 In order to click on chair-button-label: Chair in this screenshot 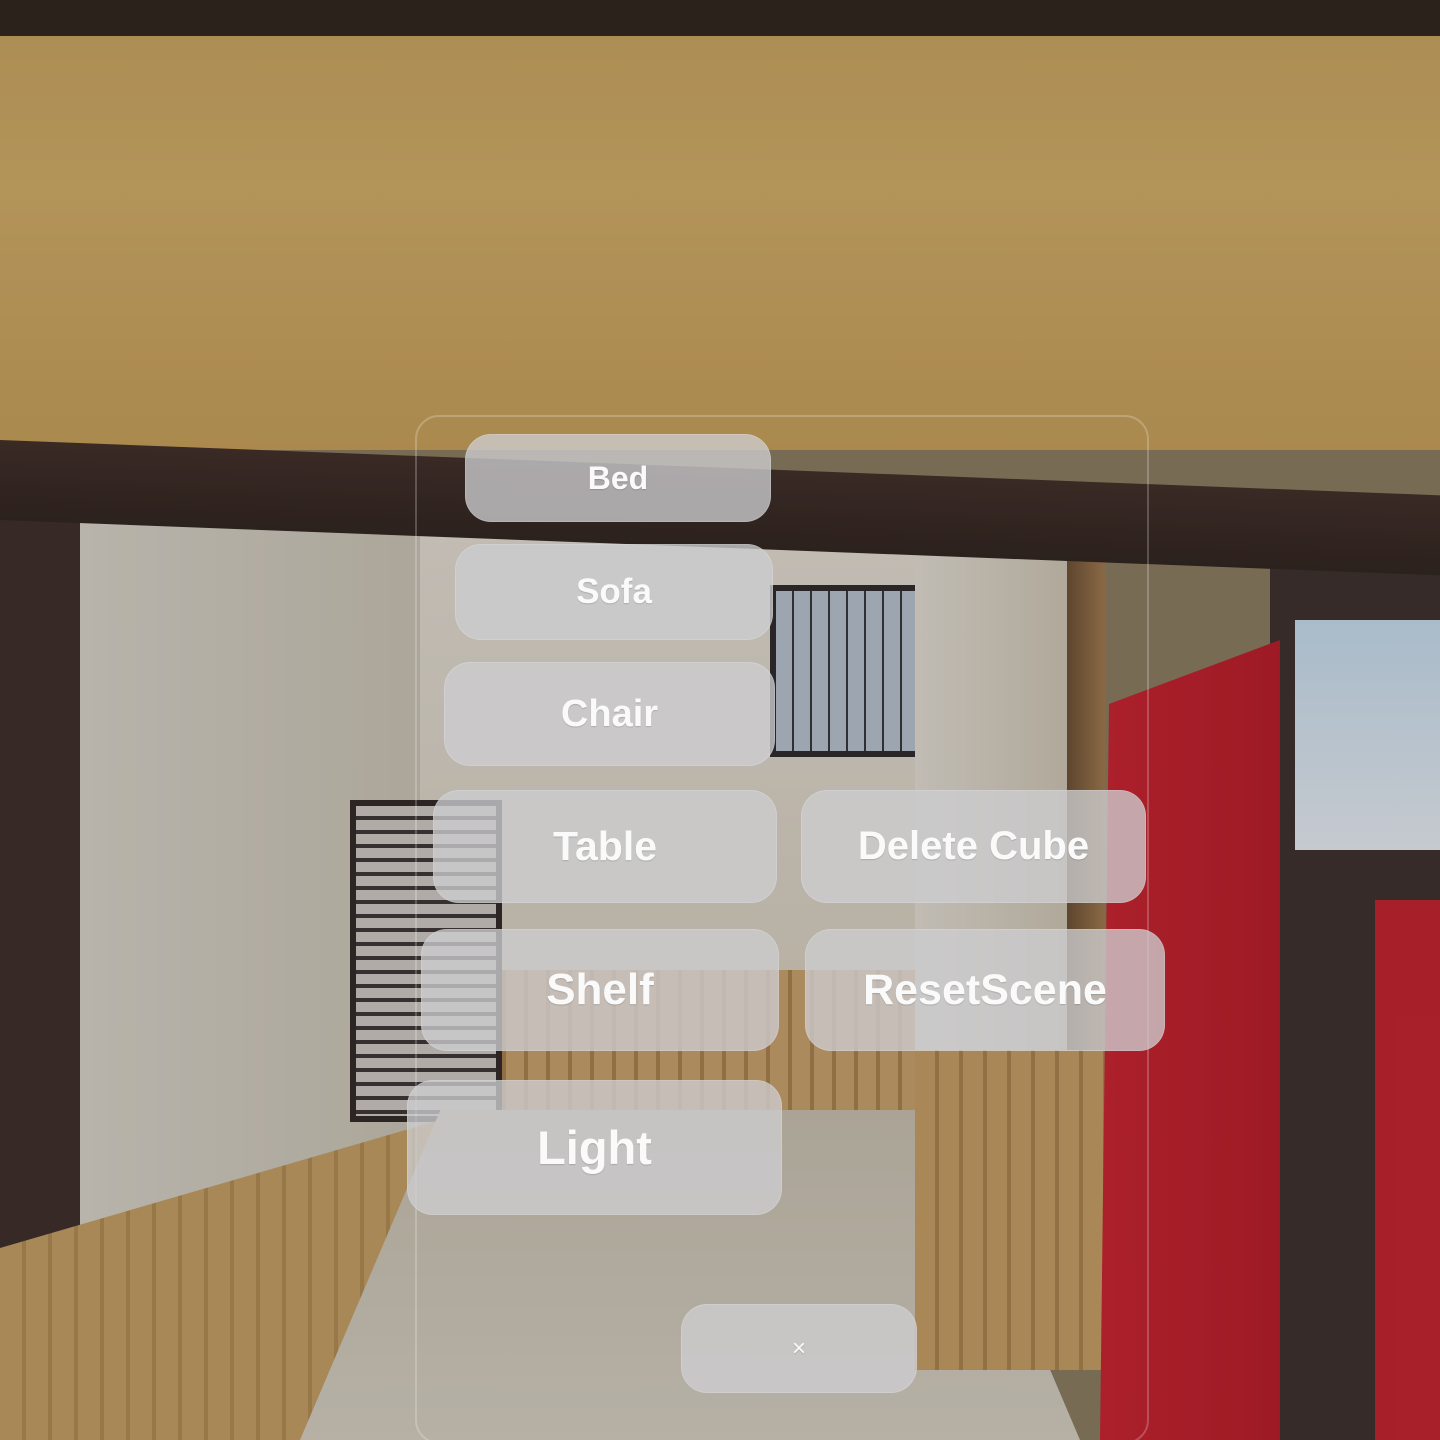, I will do `click(609, 713)`.